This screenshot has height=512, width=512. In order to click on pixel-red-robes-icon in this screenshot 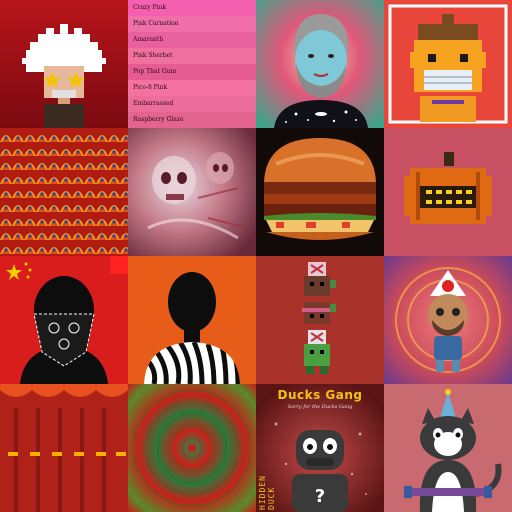, I will do `click(64, 448)`.